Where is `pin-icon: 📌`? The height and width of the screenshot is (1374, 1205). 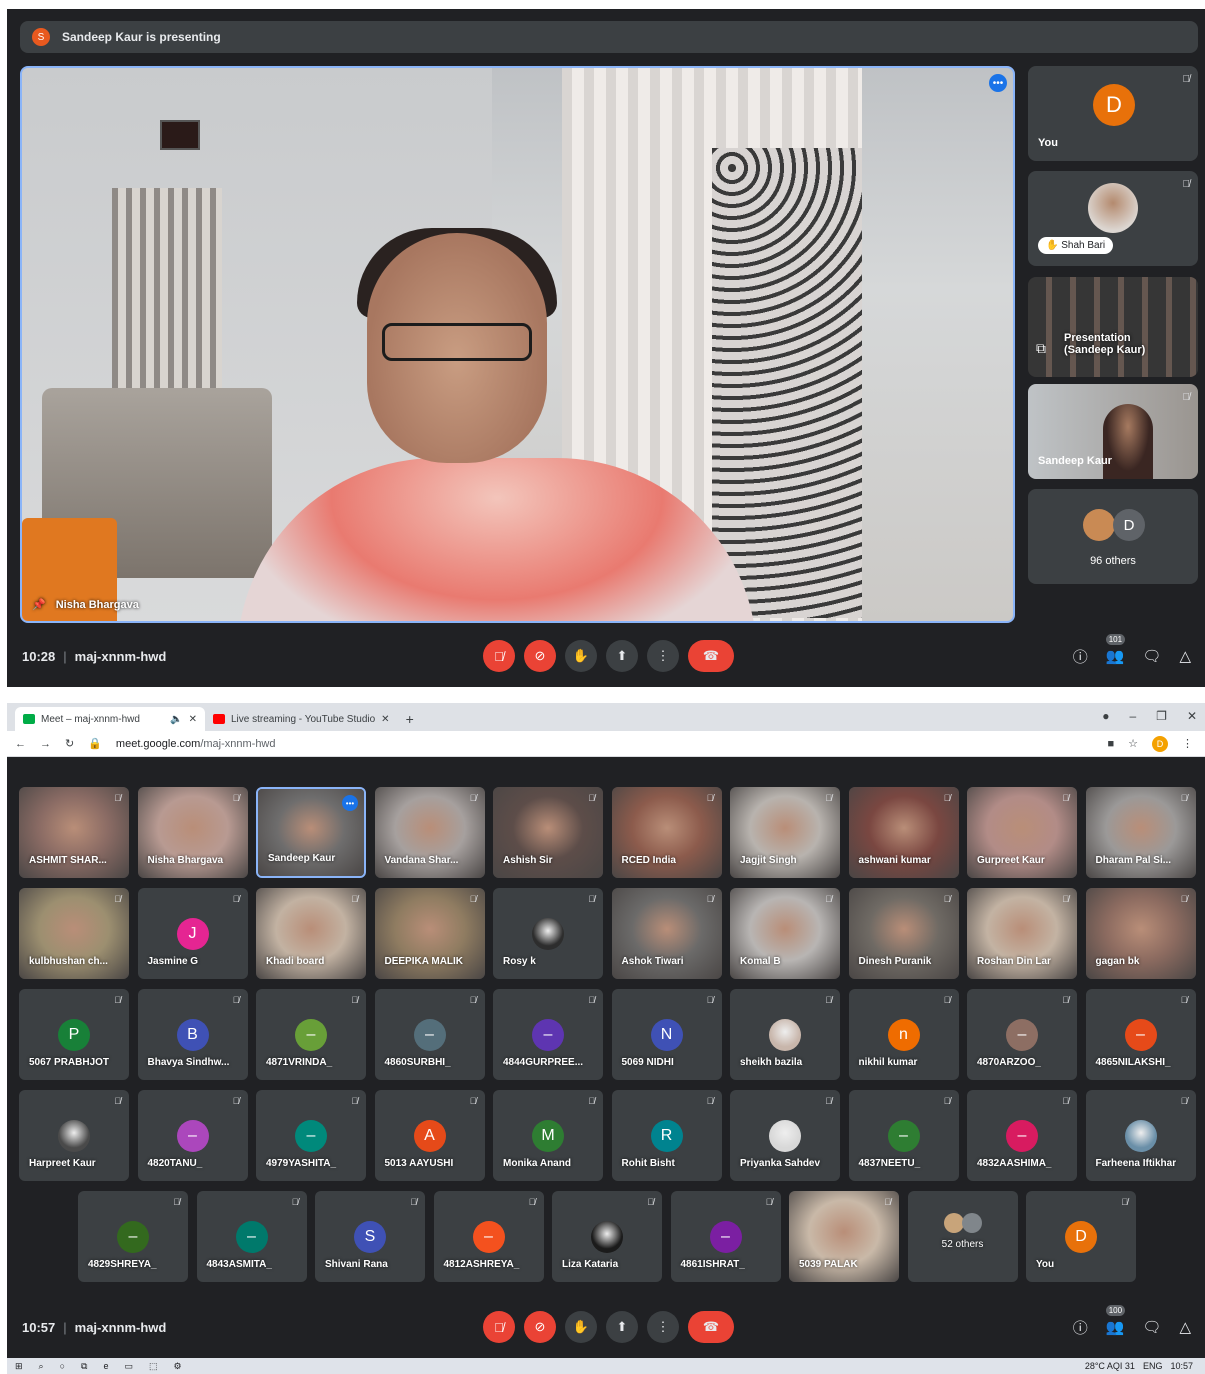 pin-icon: 📌 is located at coordinates (39, 604).